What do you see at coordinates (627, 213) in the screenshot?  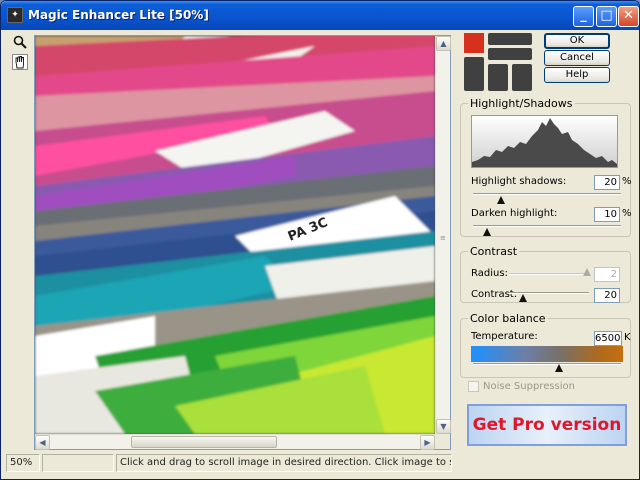 I see `darken-highlight-unit: %` at bounding box center [627, 213].